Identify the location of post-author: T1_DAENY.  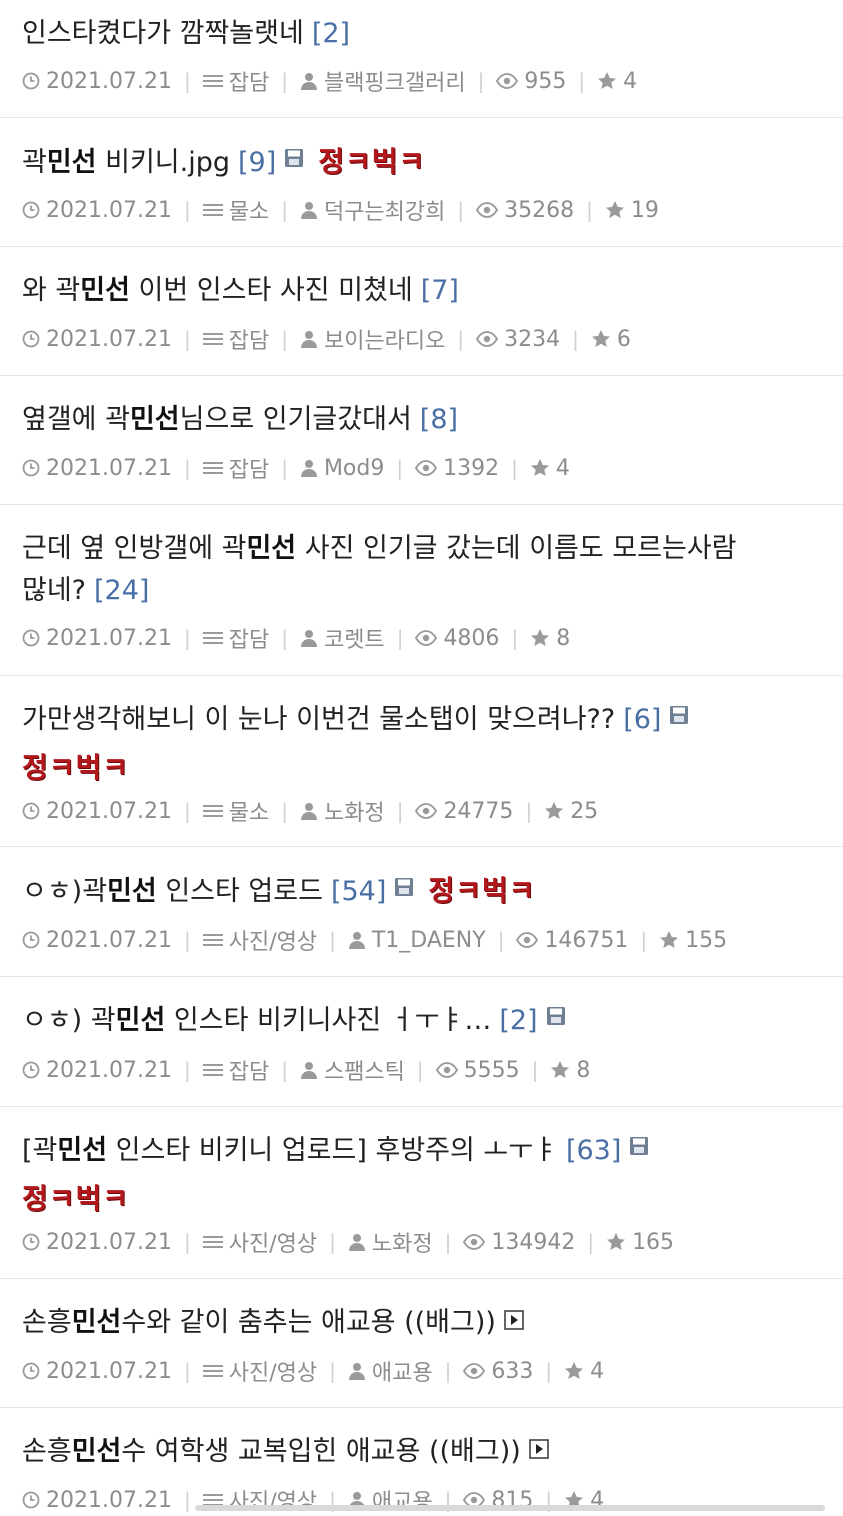
(429, 940).